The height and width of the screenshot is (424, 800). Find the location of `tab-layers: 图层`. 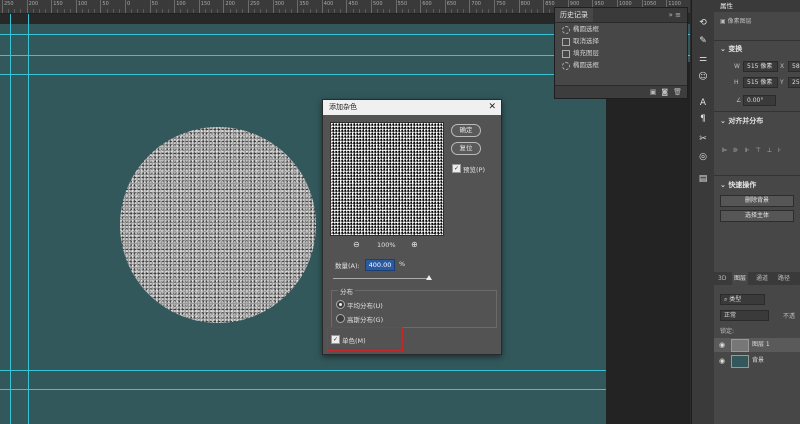

tab-layers: 图层 is located at coordinates (740, 278).